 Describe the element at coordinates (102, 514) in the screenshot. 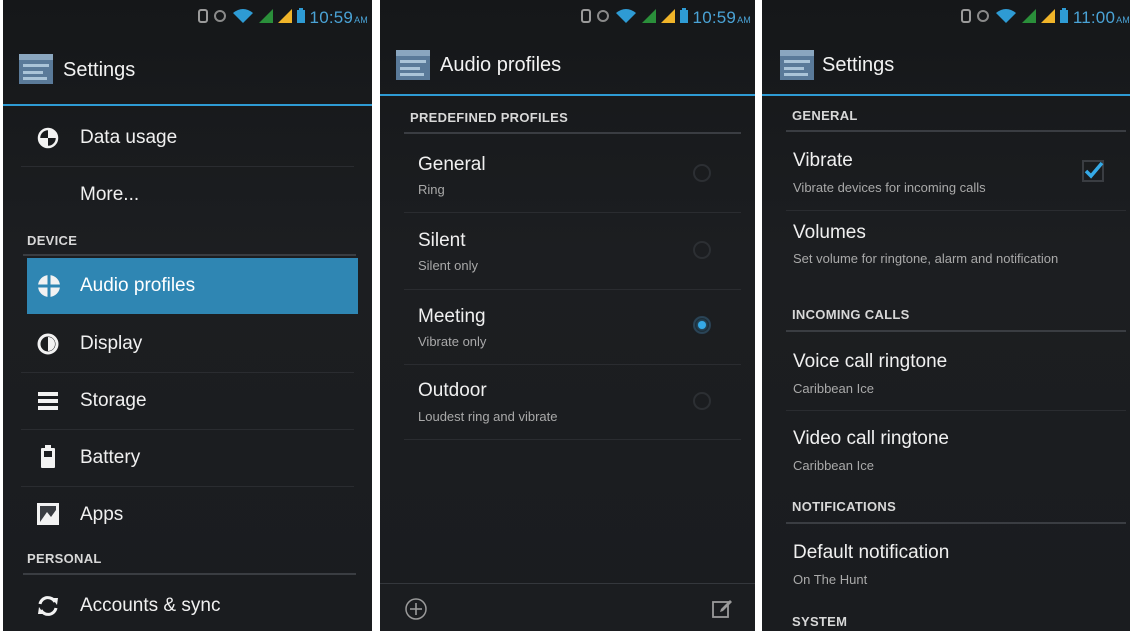

I see `settings-item-label: Apps` at that location.